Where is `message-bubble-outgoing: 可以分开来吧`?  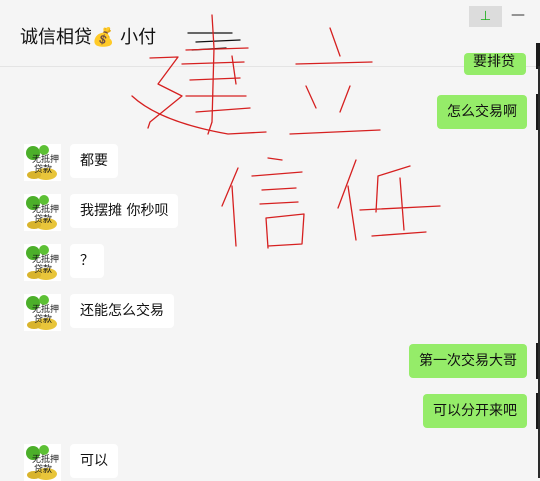 message-bubble-outgoing: 可以分开来吧 is located at coordinates (475, 411).